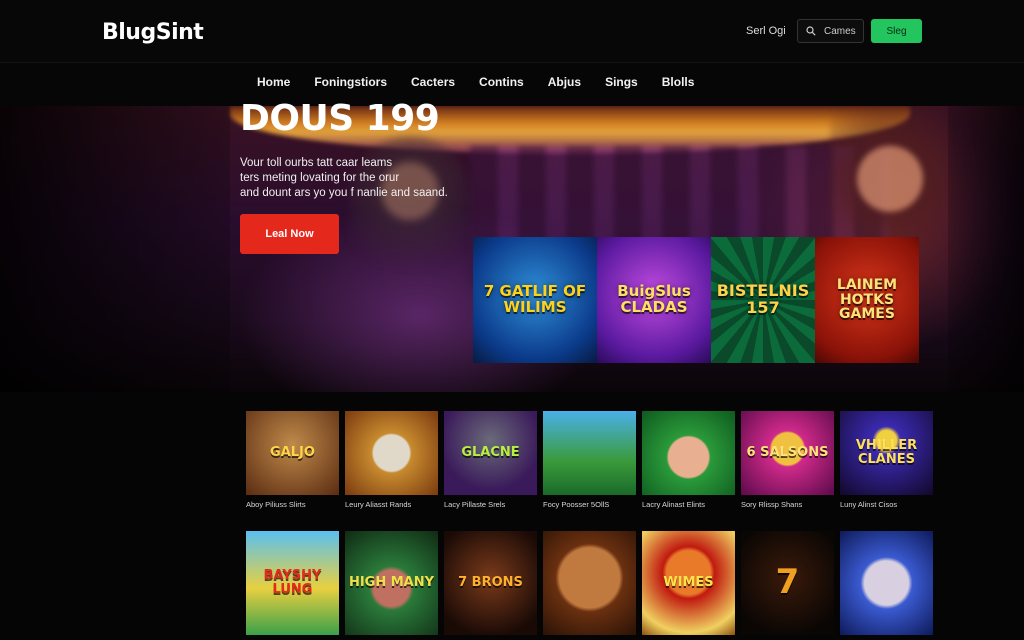 The width and height of the screenshot is (1024, 640). I want to click on game-title: VHILLER CLANES, so click(886, 452).